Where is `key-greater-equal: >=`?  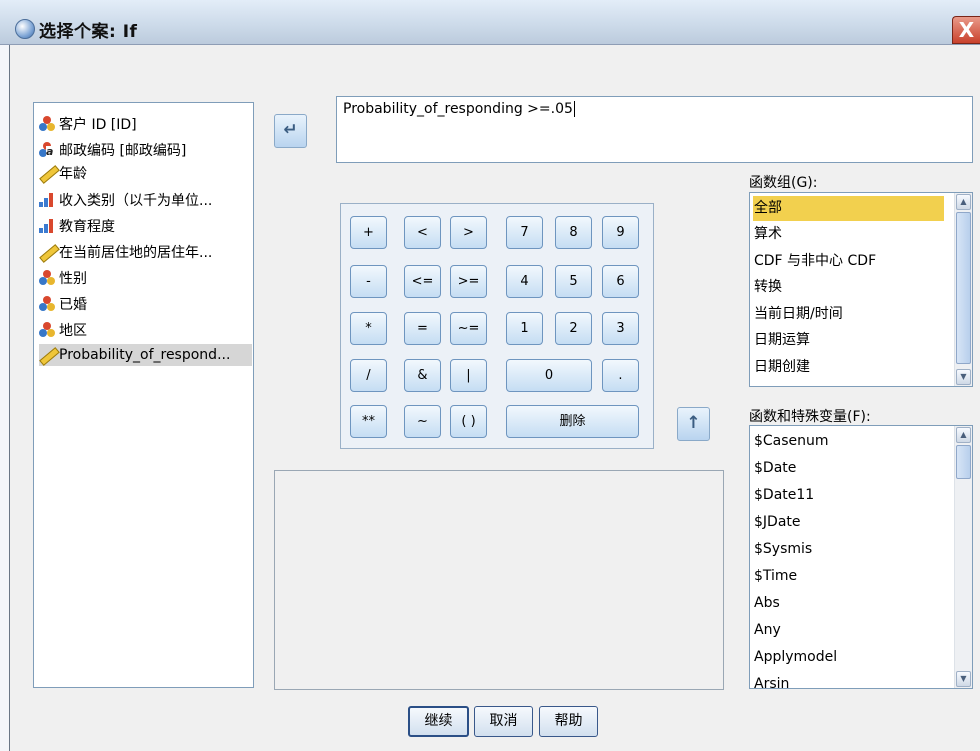 key-greater-equal: >= is located at coordinates (468, 281).